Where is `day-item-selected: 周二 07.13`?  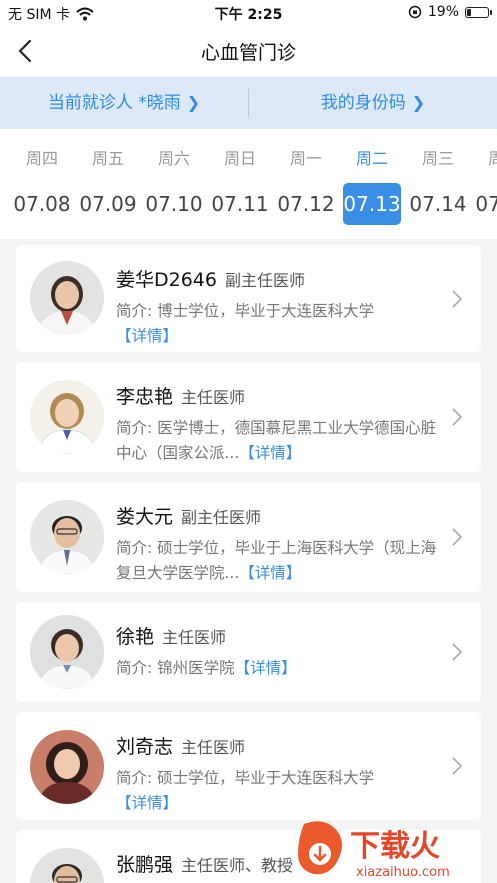
day-item-selected: 周二 07.13 is located at coordinates (372, 184).